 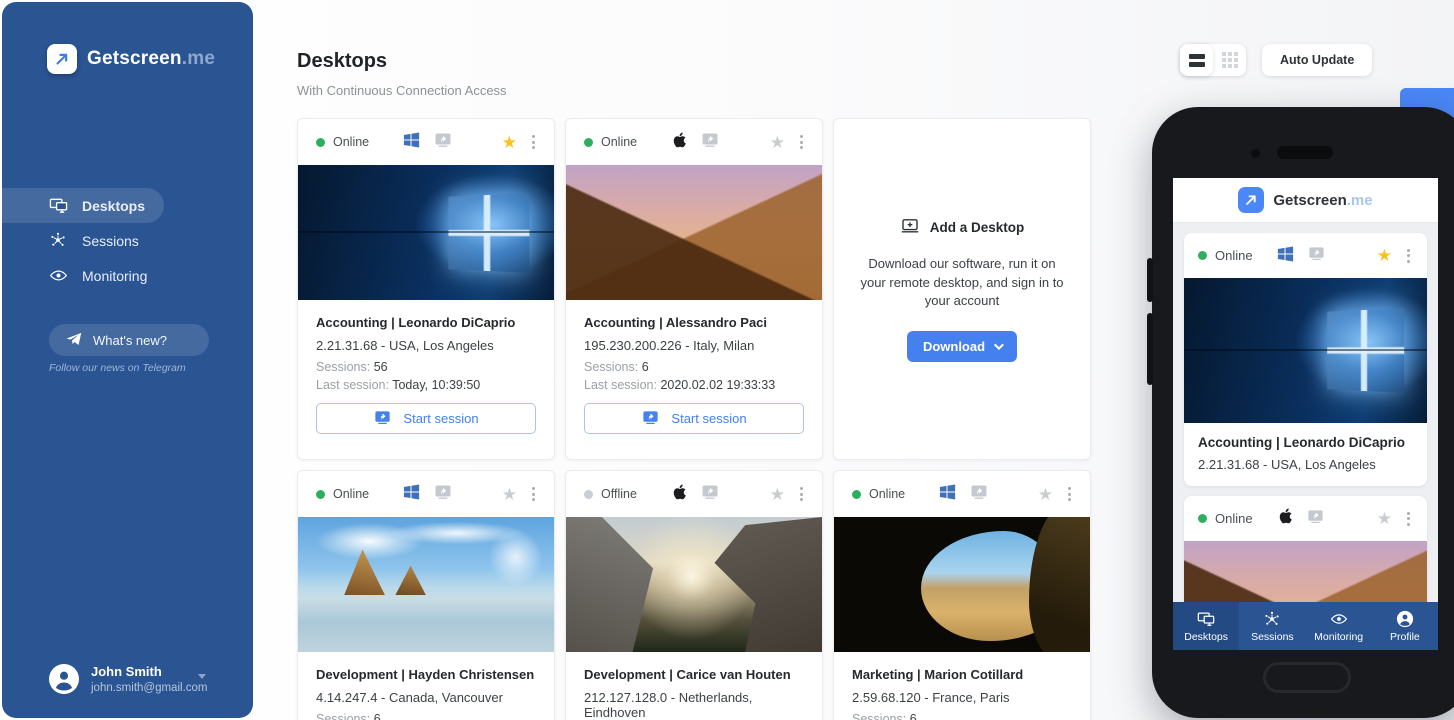 What do you see at coordinates (676, 322) in the screenshot?
I see `desktop-title: Accounting | Alessandro Paci` at bounding box center [676, 322].